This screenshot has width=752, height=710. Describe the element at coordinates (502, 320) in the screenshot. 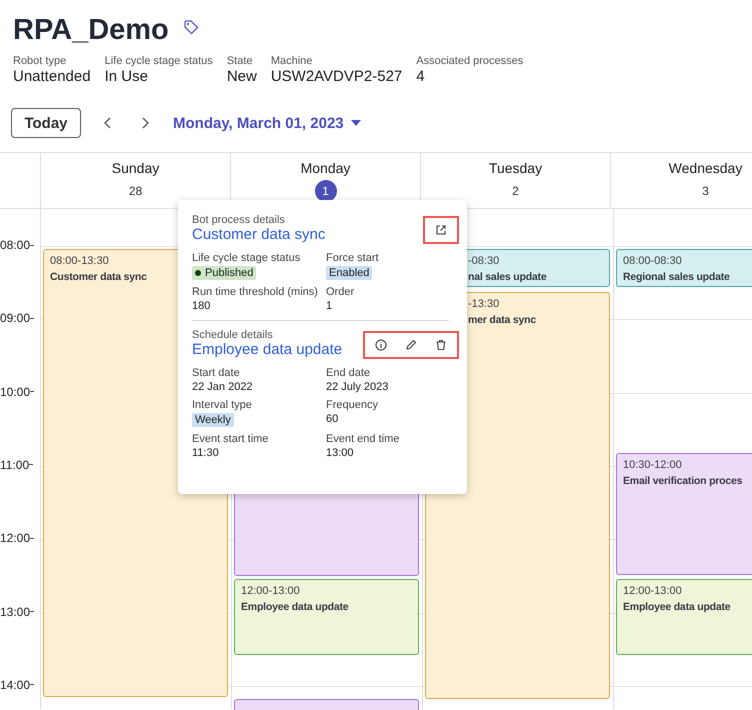

I see `event-title: mer data sync` at that location.